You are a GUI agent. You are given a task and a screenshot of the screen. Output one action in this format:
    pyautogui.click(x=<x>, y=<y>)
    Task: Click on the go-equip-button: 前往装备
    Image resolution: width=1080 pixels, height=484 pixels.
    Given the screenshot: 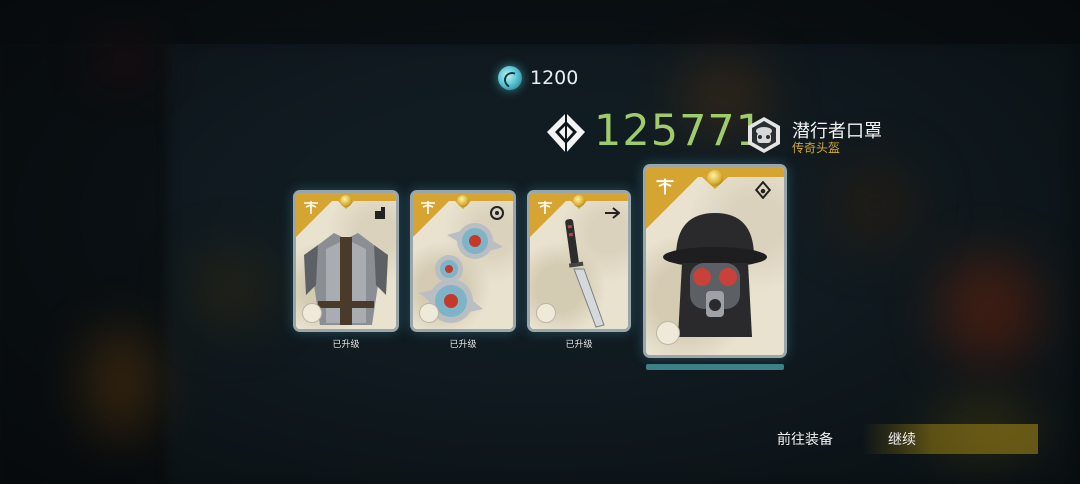 What is the action you would take?
    pyautogui.click(x=805, y=439)
    